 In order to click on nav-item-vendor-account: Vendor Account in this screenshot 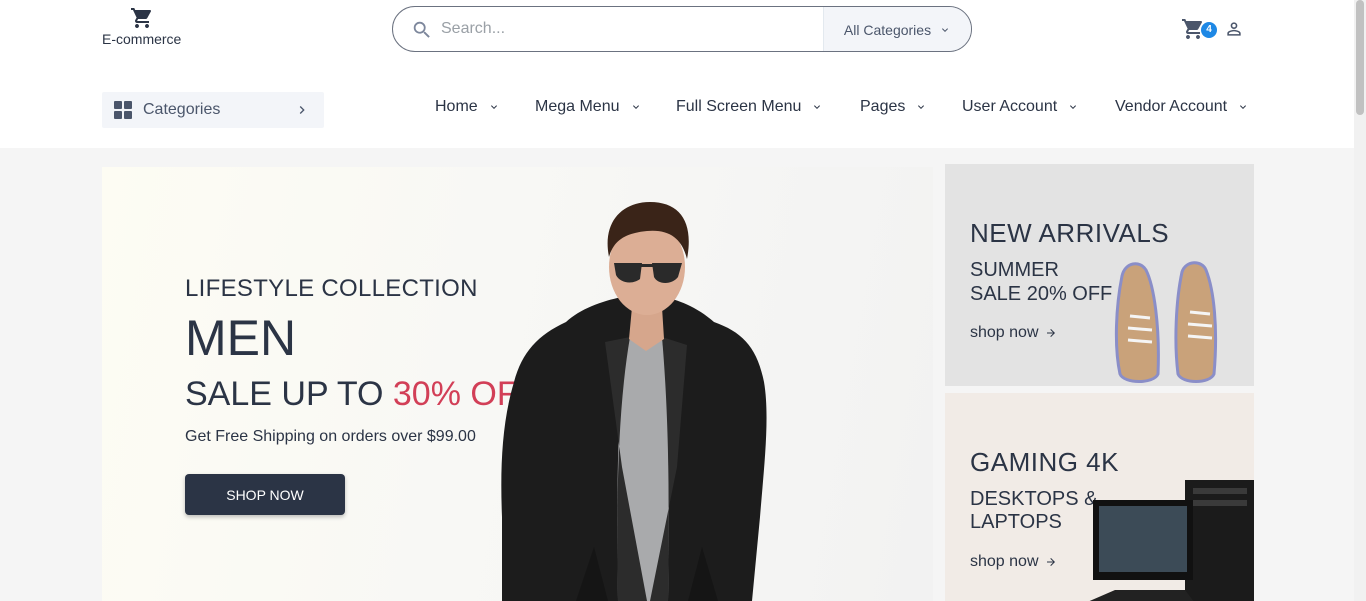, I will do `click(1182, 107)`.